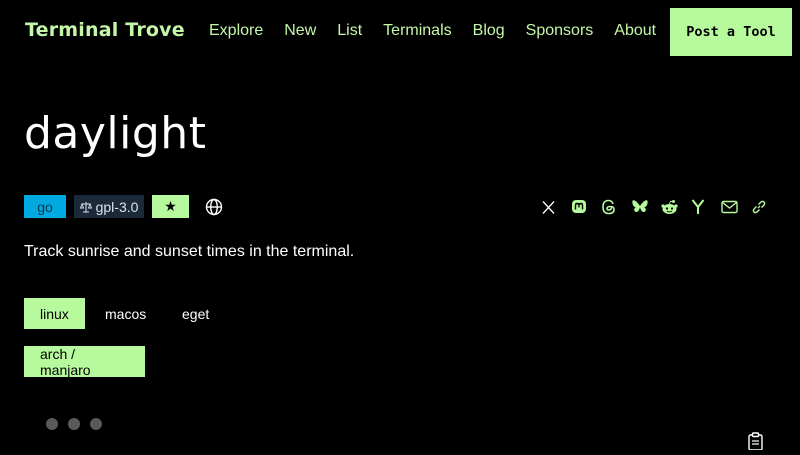  I want to click on nav-list: List, so click(349, 31).